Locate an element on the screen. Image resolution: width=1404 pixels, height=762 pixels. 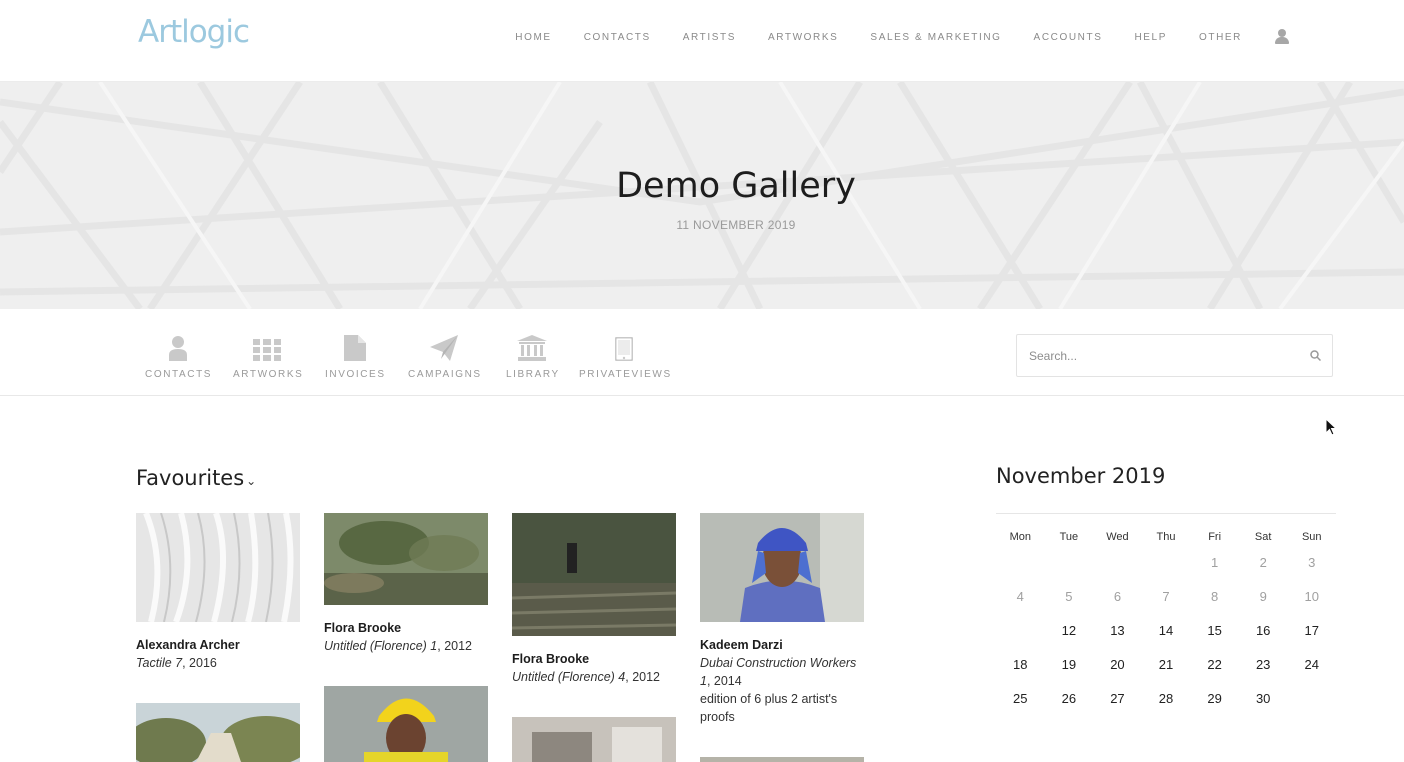
calendar-day: 29 is located at coordinates (1214, 699).